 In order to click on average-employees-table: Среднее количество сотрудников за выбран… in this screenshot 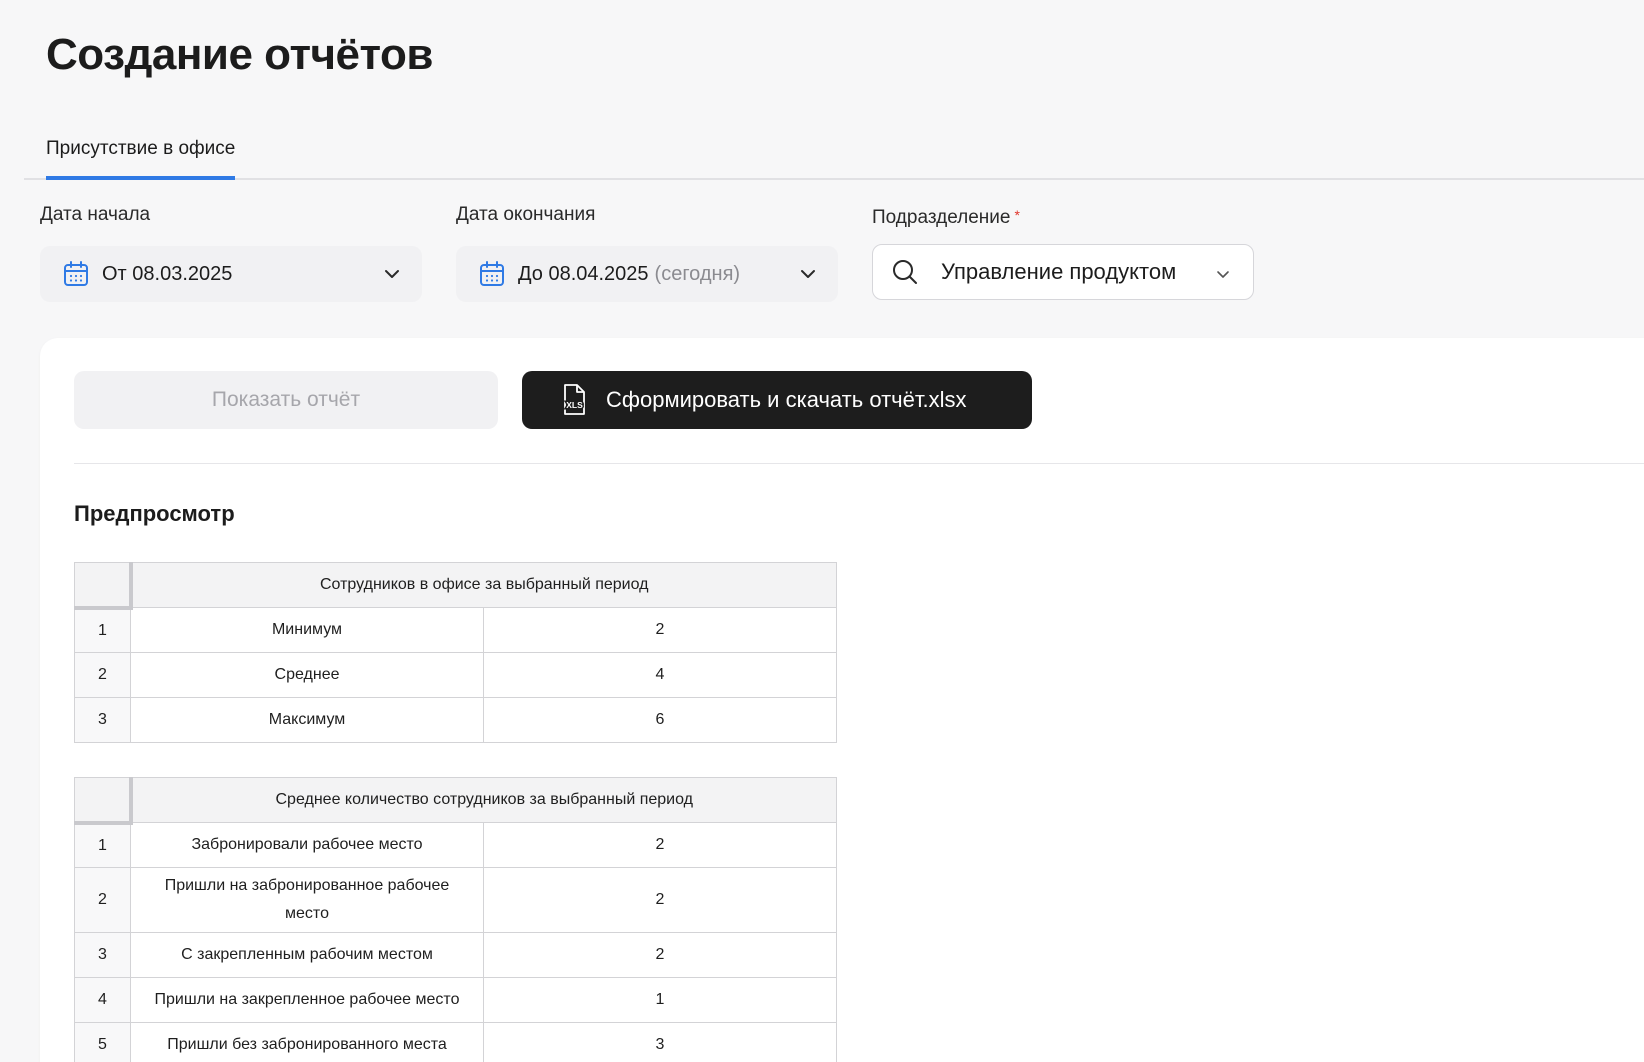, I will do `click(455, 919)`.